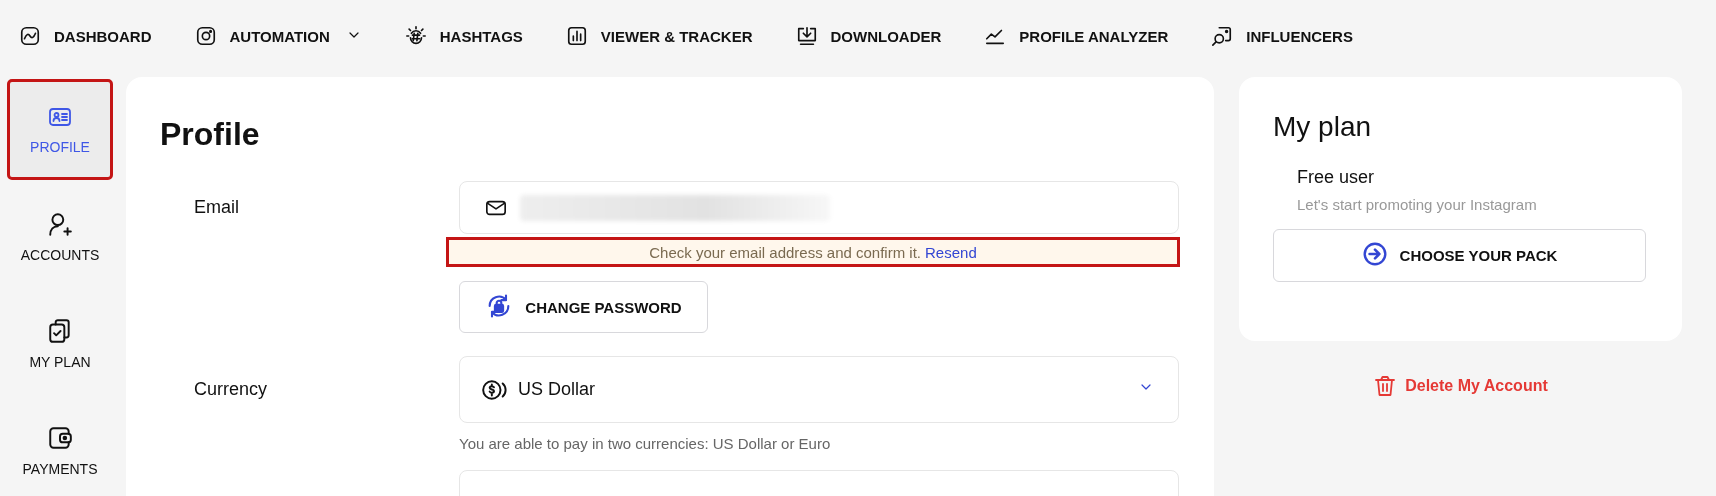 The height and width of the screenshot is (496, 1716). I want to click on page-title: Profile, so click(210, 135).